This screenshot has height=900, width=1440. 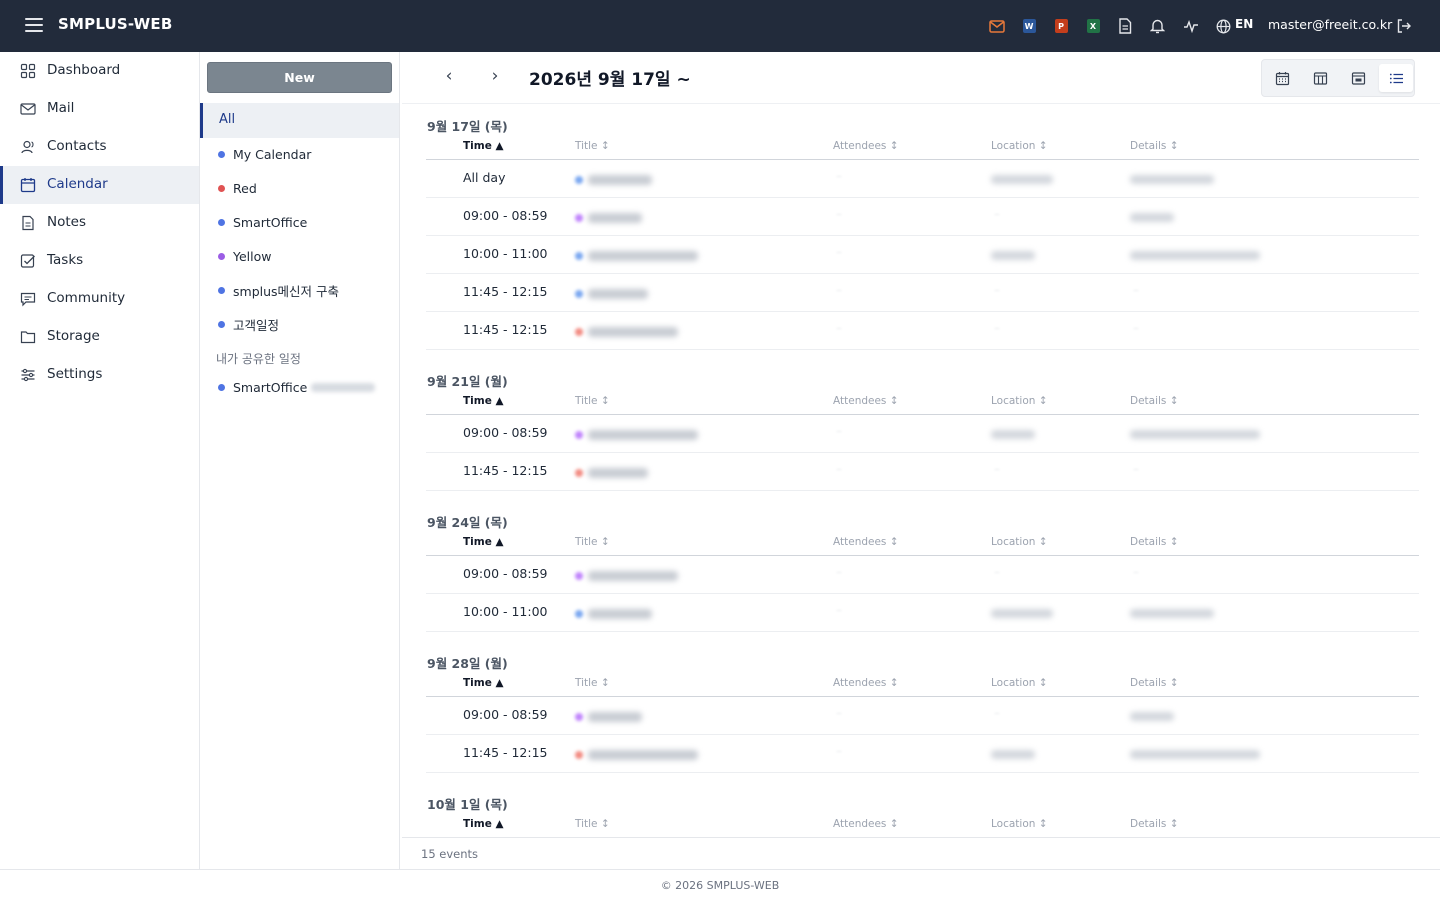 What do you see at coordinates (99, 337) in the screenshot?
I see `sidebar-item-storage: Storage` at bounding box center [99, 337].